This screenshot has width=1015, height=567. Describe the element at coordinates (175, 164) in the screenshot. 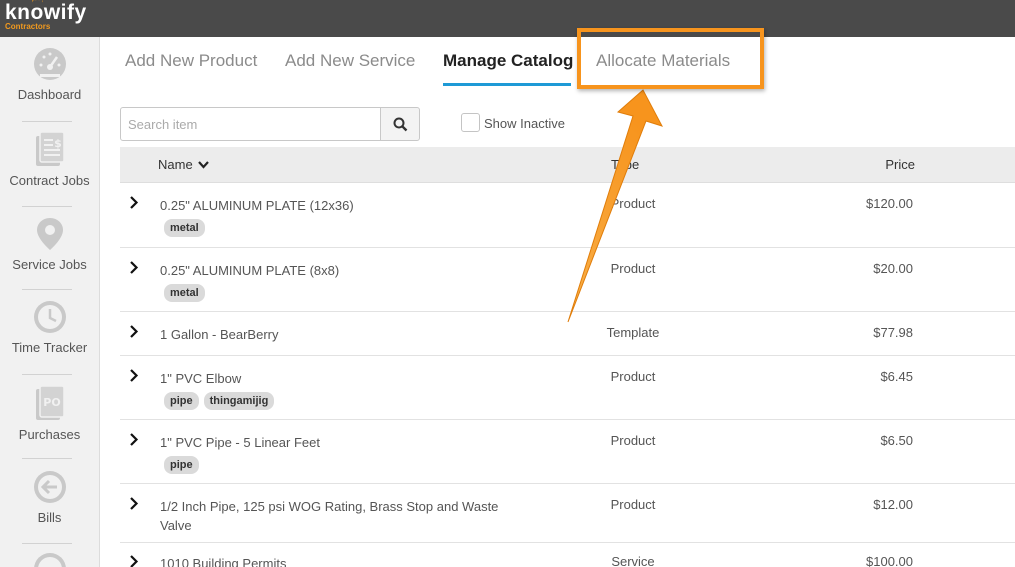

I see `column-header-name-label: Name` at that location.